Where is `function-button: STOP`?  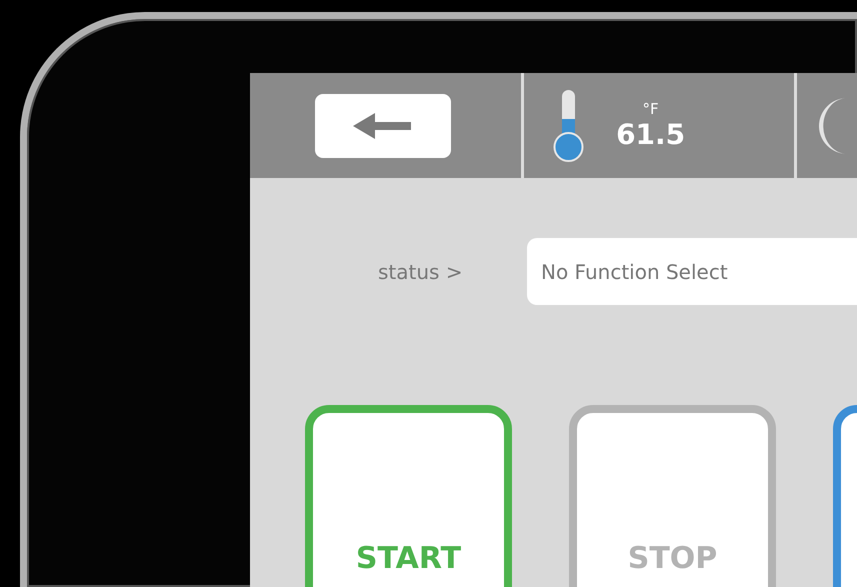 function-button: STOP is located at coordinates (672, 496).